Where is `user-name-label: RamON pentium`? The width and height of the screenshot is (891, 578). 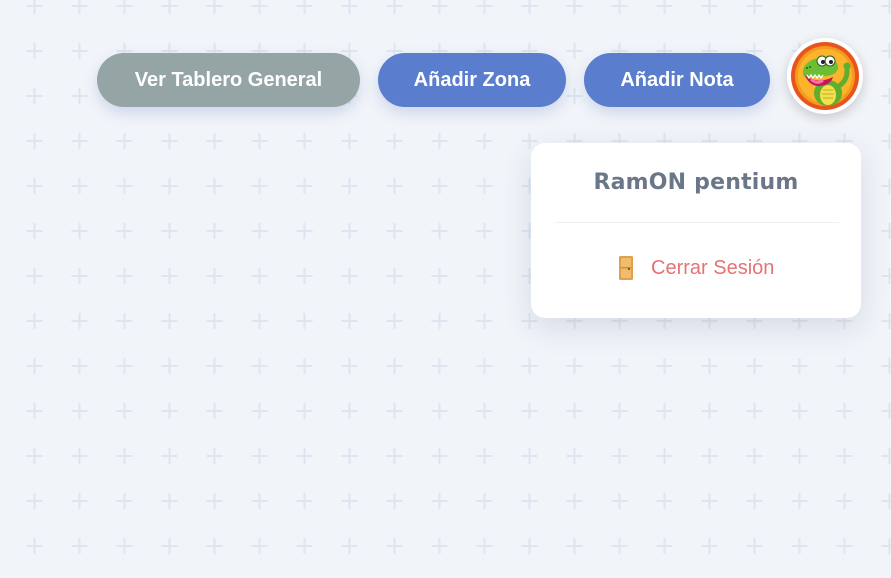 user-name-label: RamON pentium is located at coordinates (696, 182).